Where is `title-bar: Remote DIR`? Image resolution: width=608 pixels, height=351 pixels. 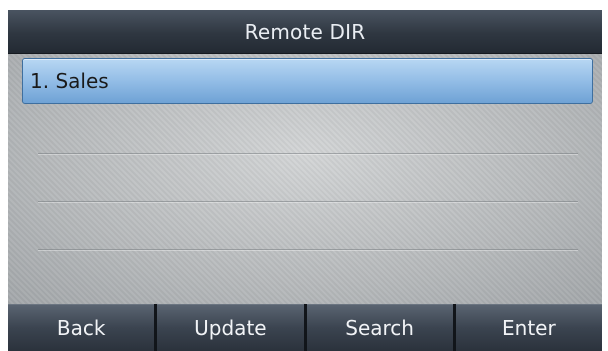 title-bar: Remote DIR is located at coordinates (305, 32).